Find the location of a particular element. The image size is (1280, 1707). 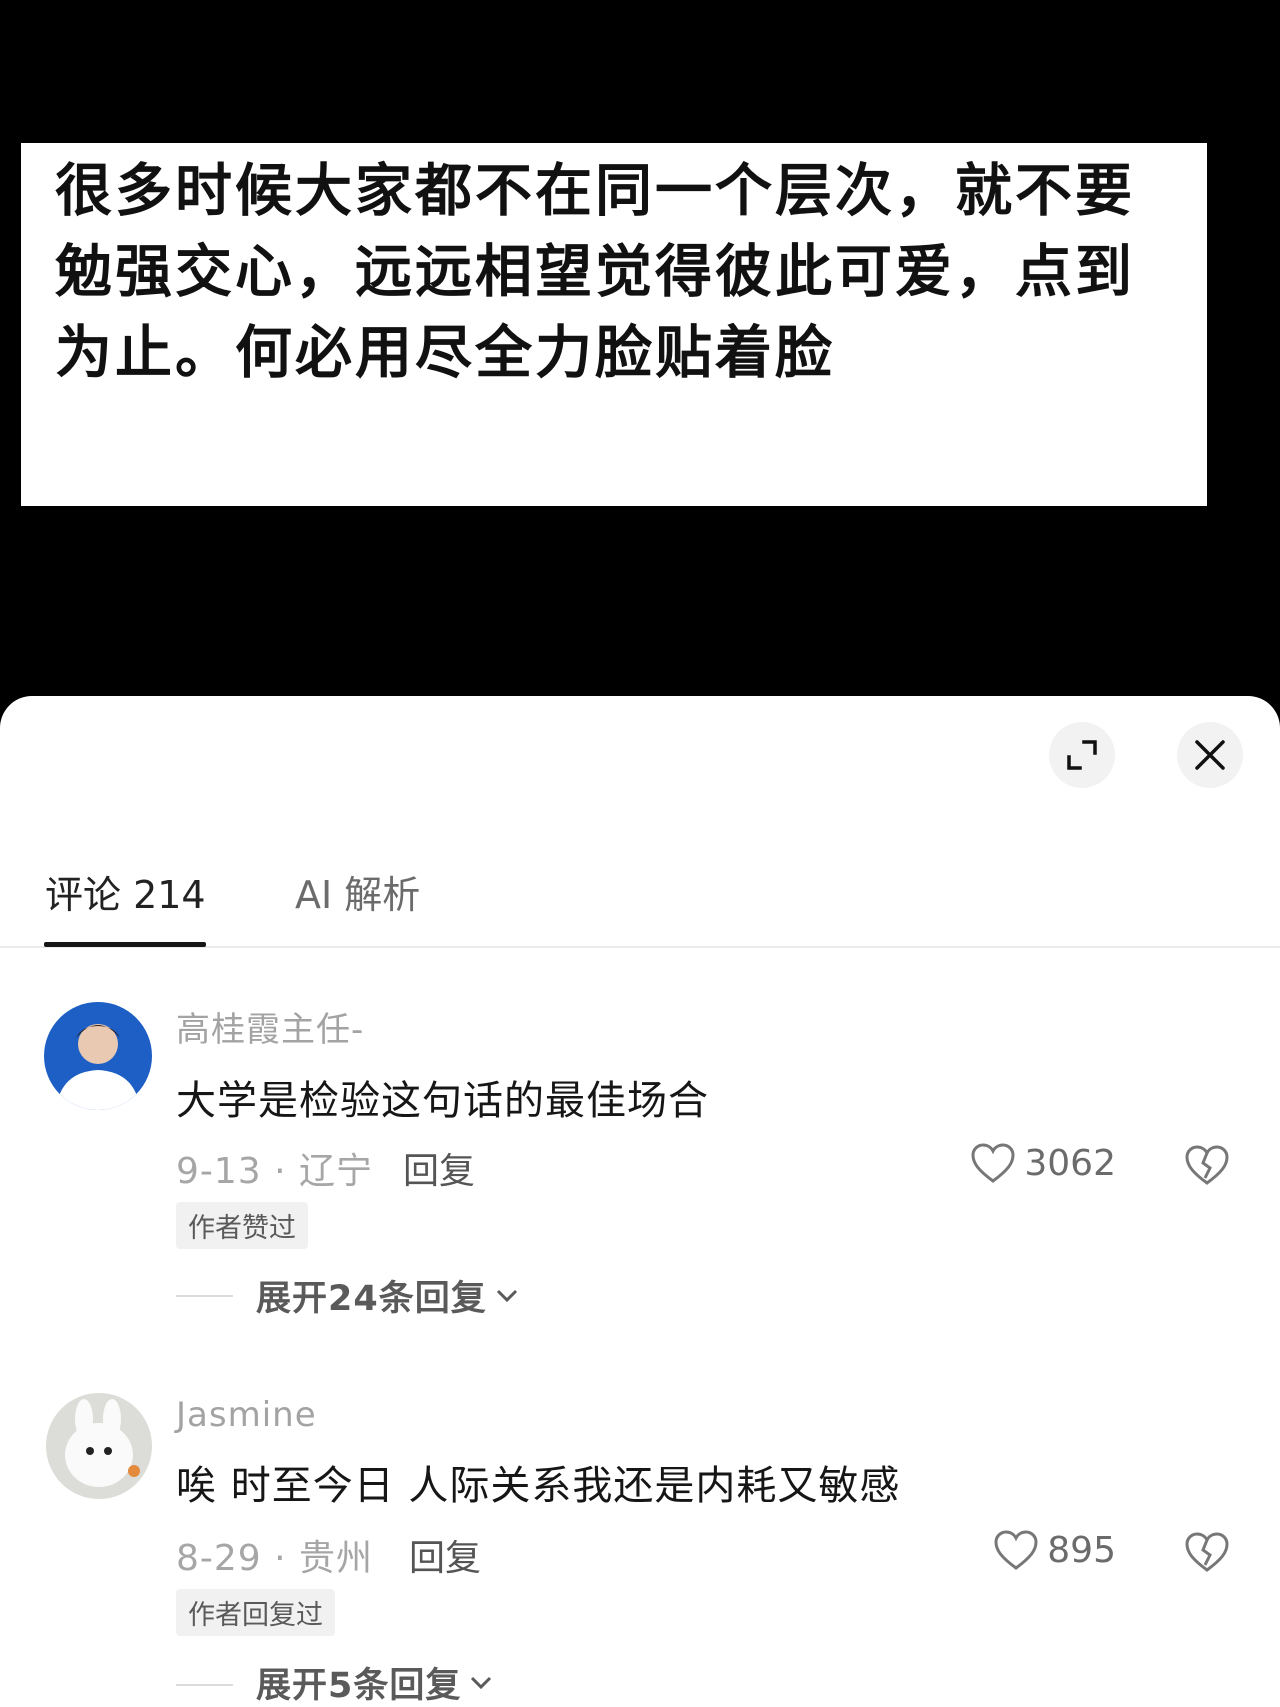

like-button: 895 is located at coordinates (1054, 1550).